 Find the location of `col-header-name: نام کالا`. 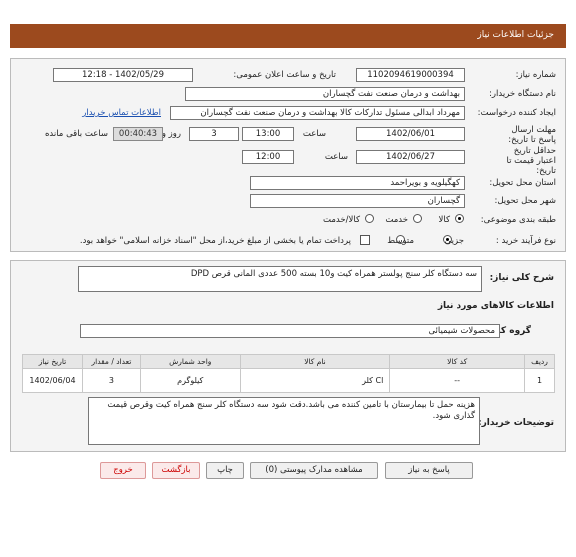

col-header-name: نام کالا is located at coordinates (315, 361).